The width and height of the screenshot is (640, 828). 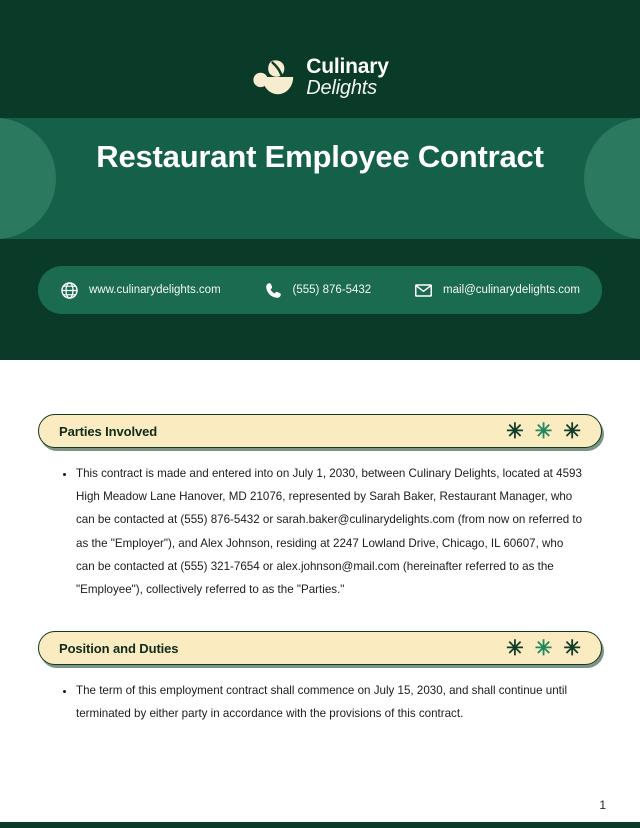 I want to click on globe-icon, so click(x=69, y=290).